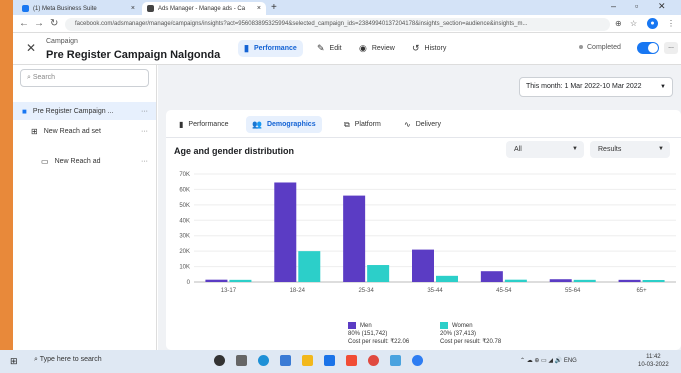  What do you see at coordinates (462, 326) in the screenshot?
I see `legend-label: Women` at bounding box center [462, 326].